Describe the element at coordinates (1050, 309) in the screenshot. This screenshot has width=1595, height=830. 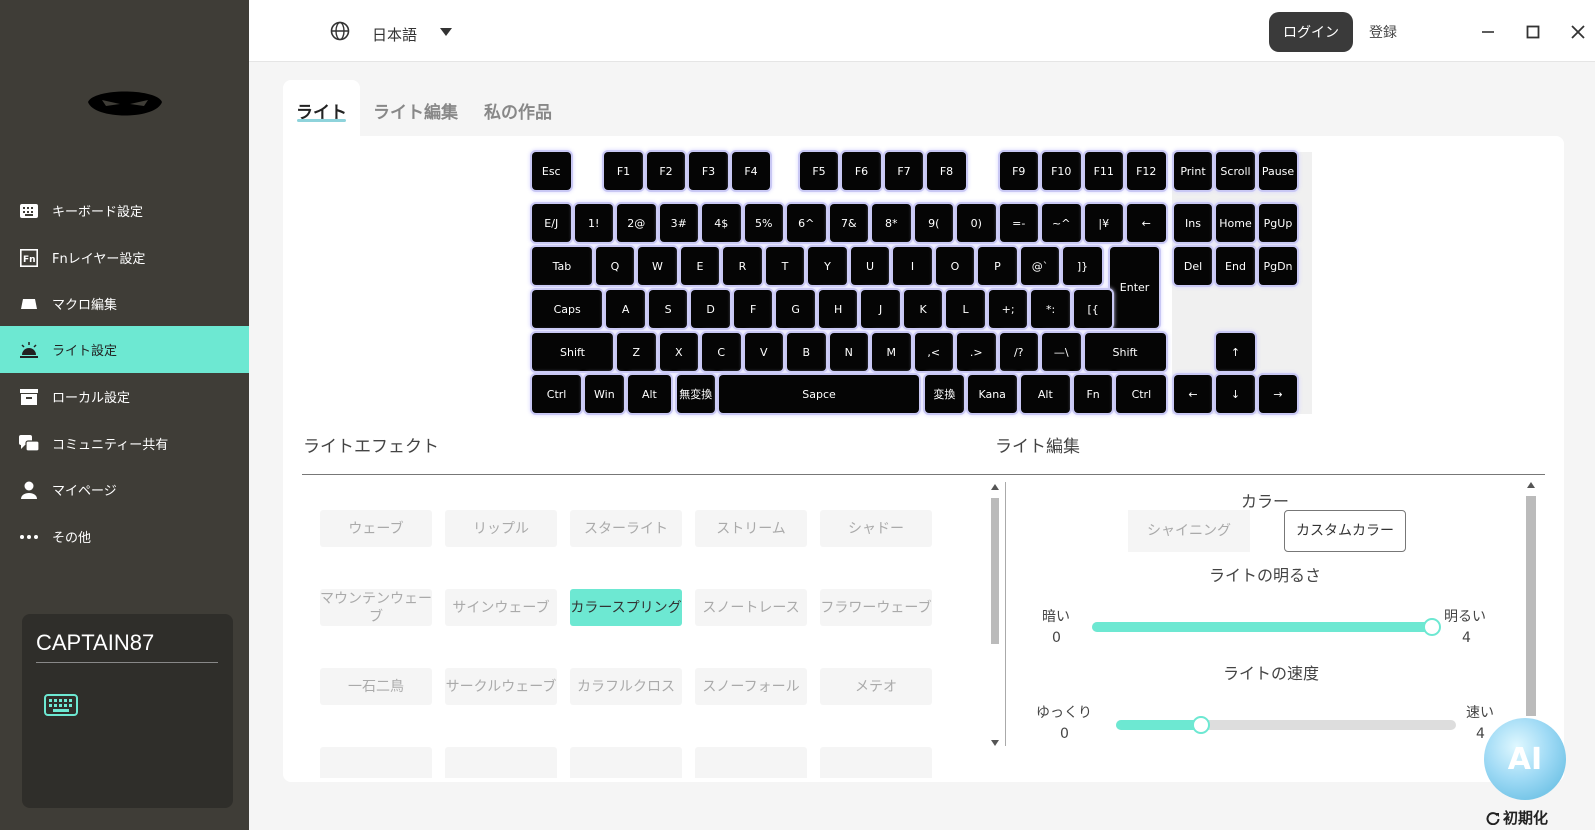
I see `key: *:` at that location.